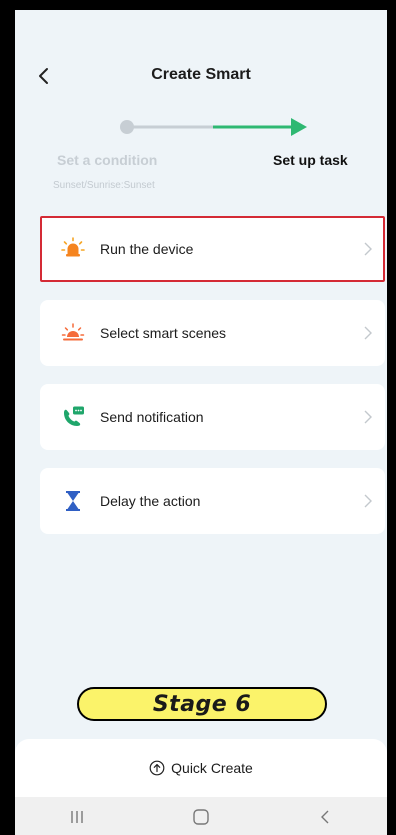 Image resolution: width=396 pixels, height=835 pixels. What do you see at coordinates (201, 74) in the screenshot?
I see `page-title: Create Smart` at bounding box center [201, 74].